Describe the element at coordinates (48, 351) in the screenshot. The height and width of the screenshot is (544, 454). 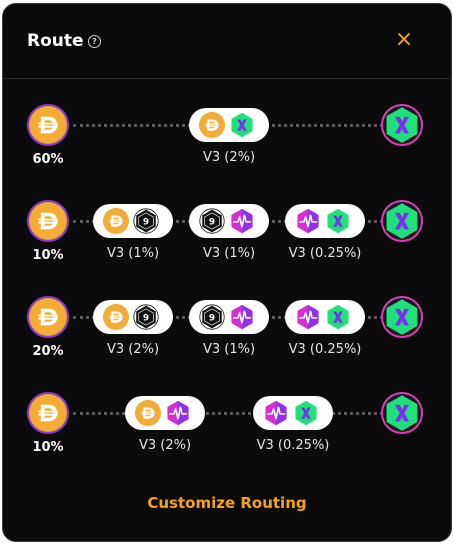
I see `route-percent: 20%` at that location.